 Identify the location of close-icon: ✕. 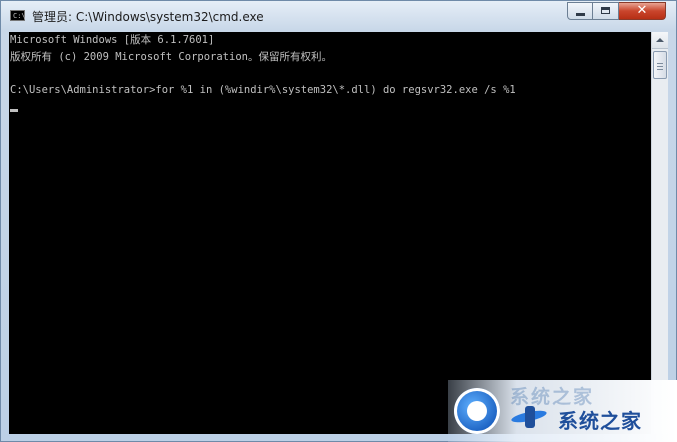
(642, 10).